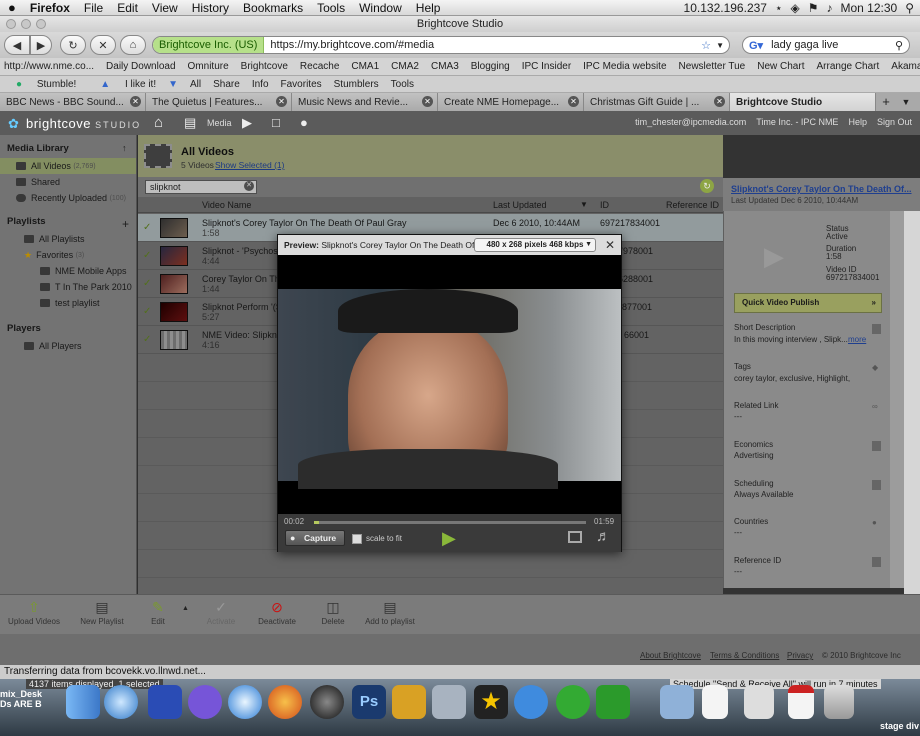 This screenshot has height=736, width=920. What do you see at coordinates (624, 66) in the screenshot?
I see `bookmark-item: IPC Media website` at bounding box center [624, 66].